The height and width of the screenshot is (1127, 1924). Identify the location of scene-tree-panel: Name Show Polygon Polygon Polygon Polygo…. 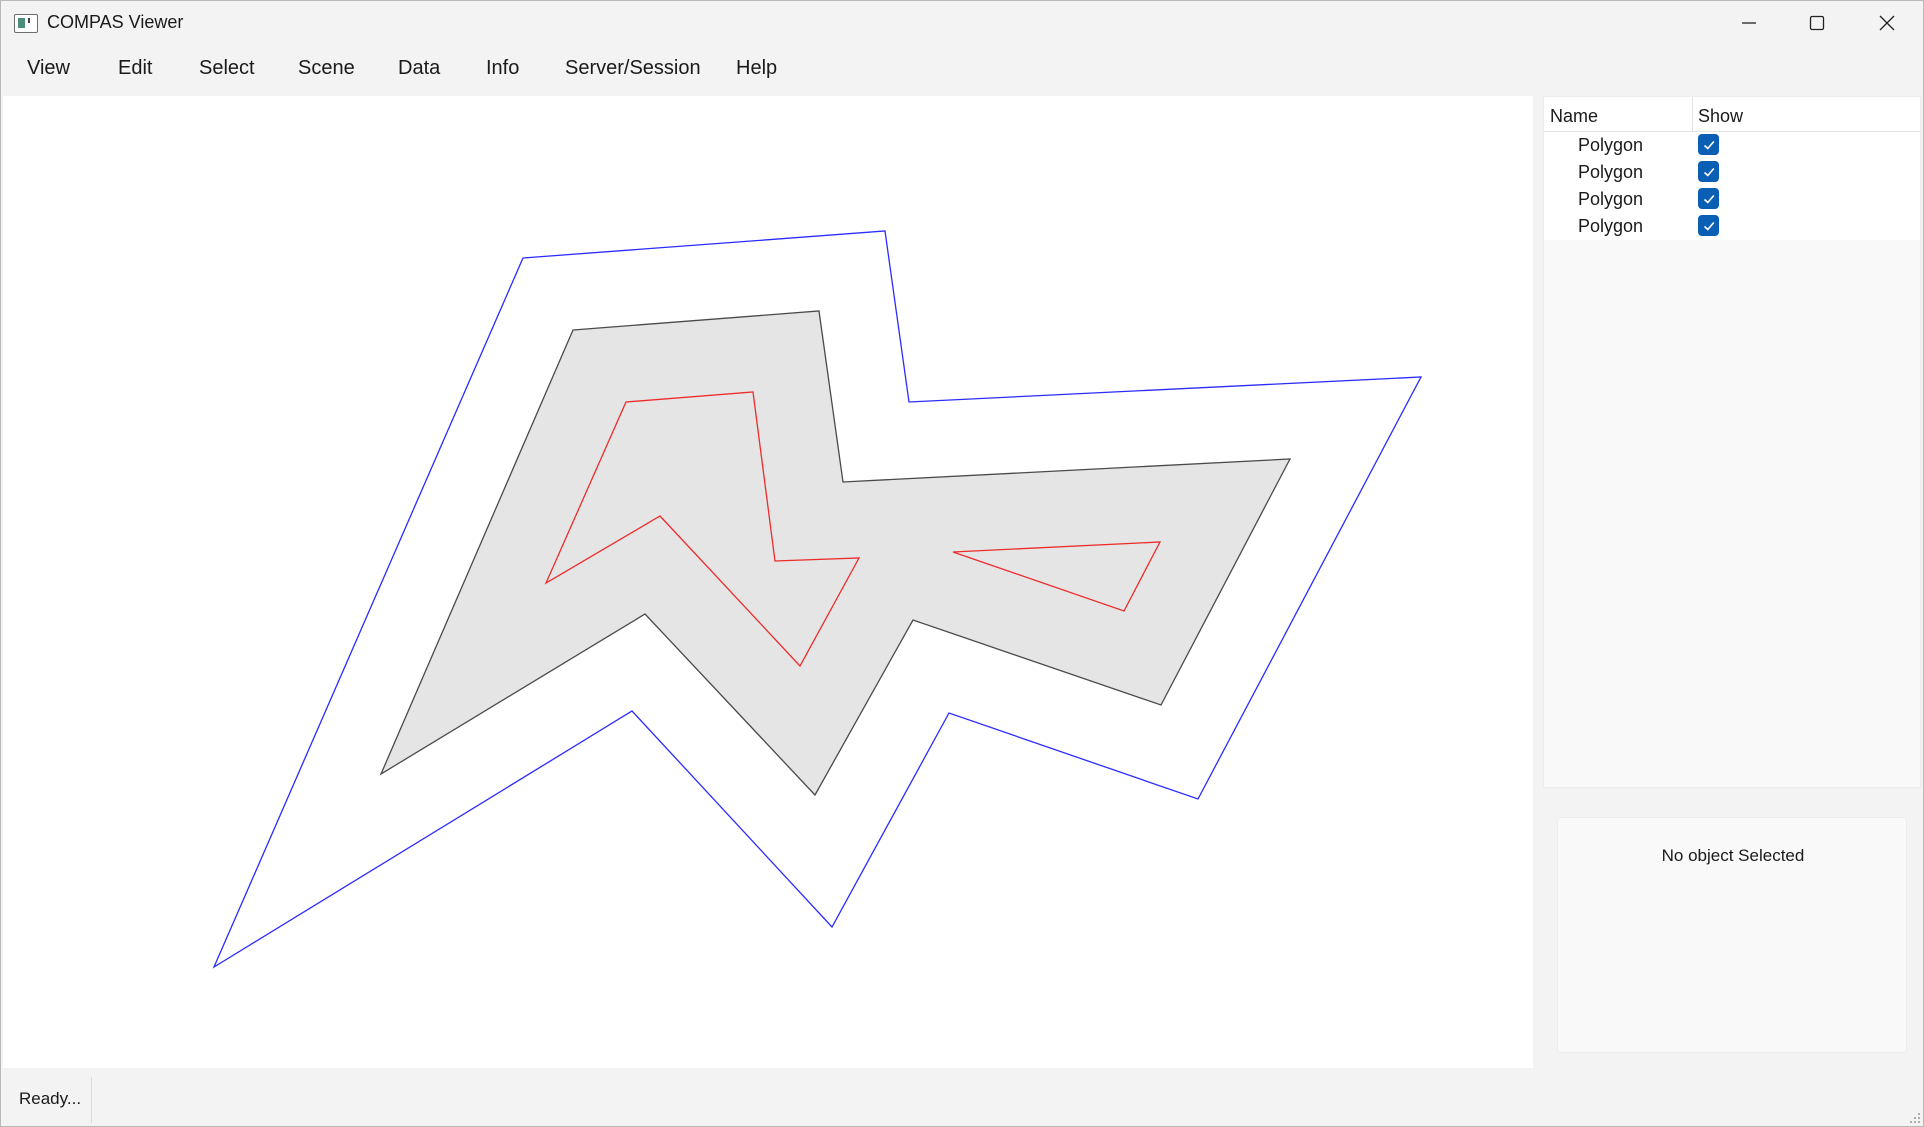
(1732, 442).